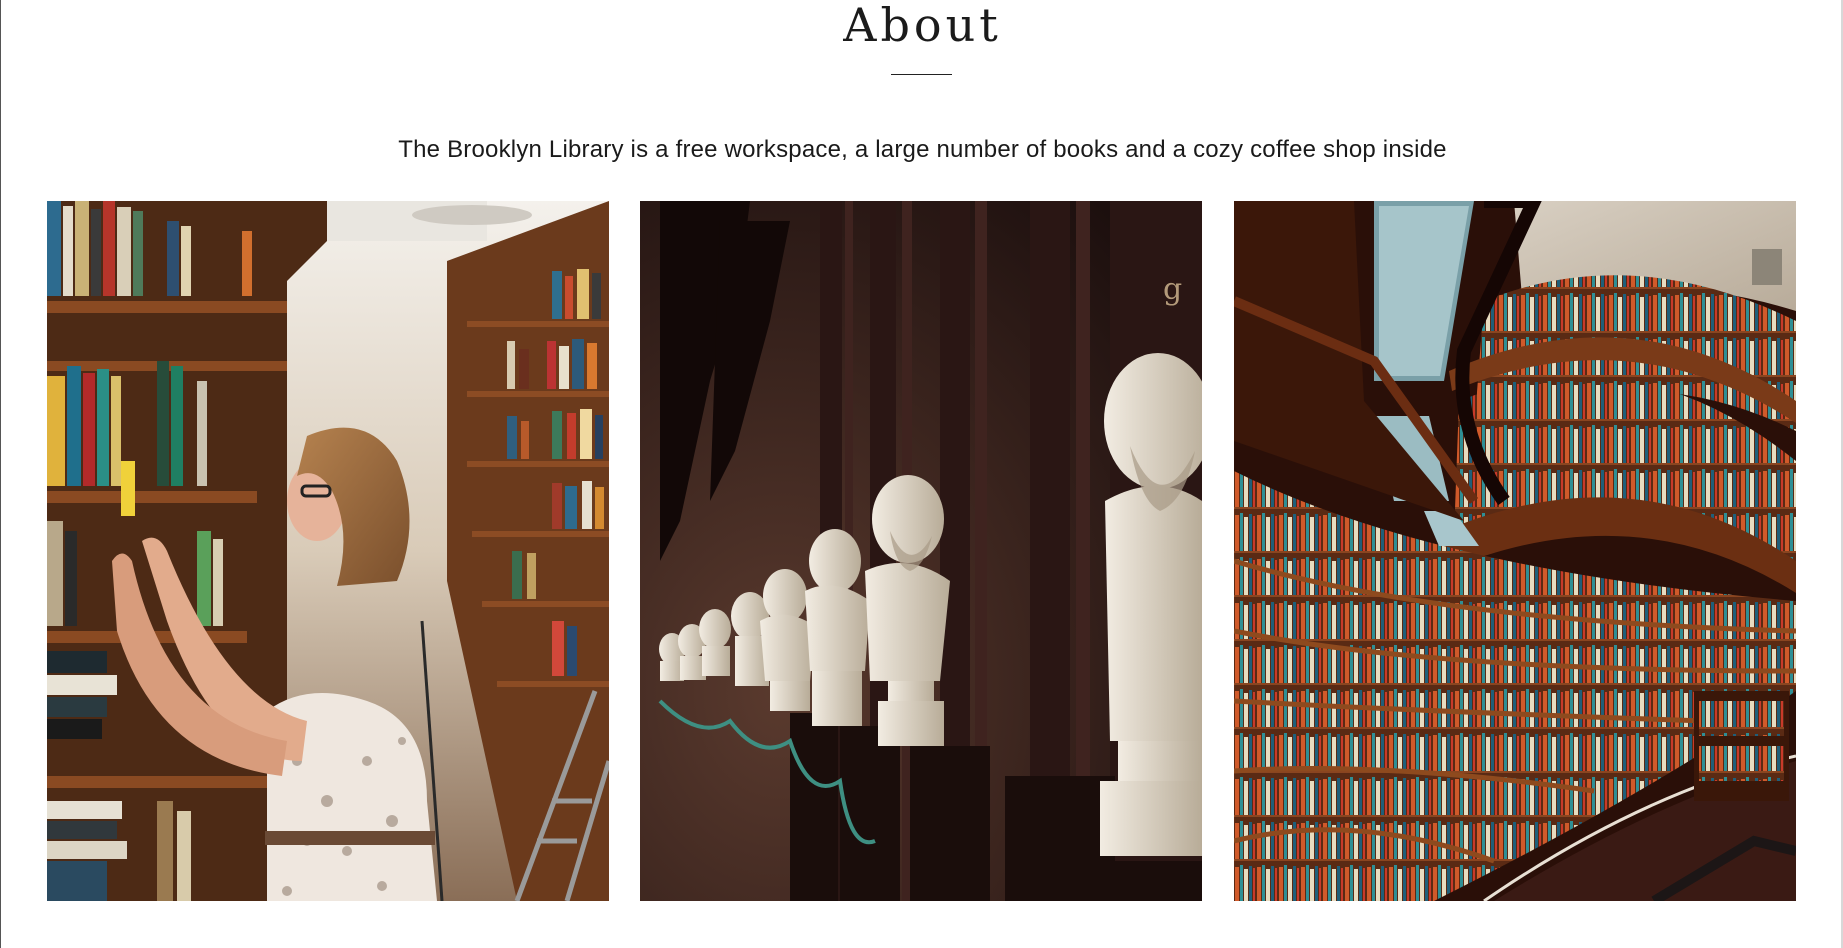 The image size is (1843, 948). What do you see at coordinates (922, 26) in the screenshot?
I see `section-title: About` at bounding box center [922, 26].